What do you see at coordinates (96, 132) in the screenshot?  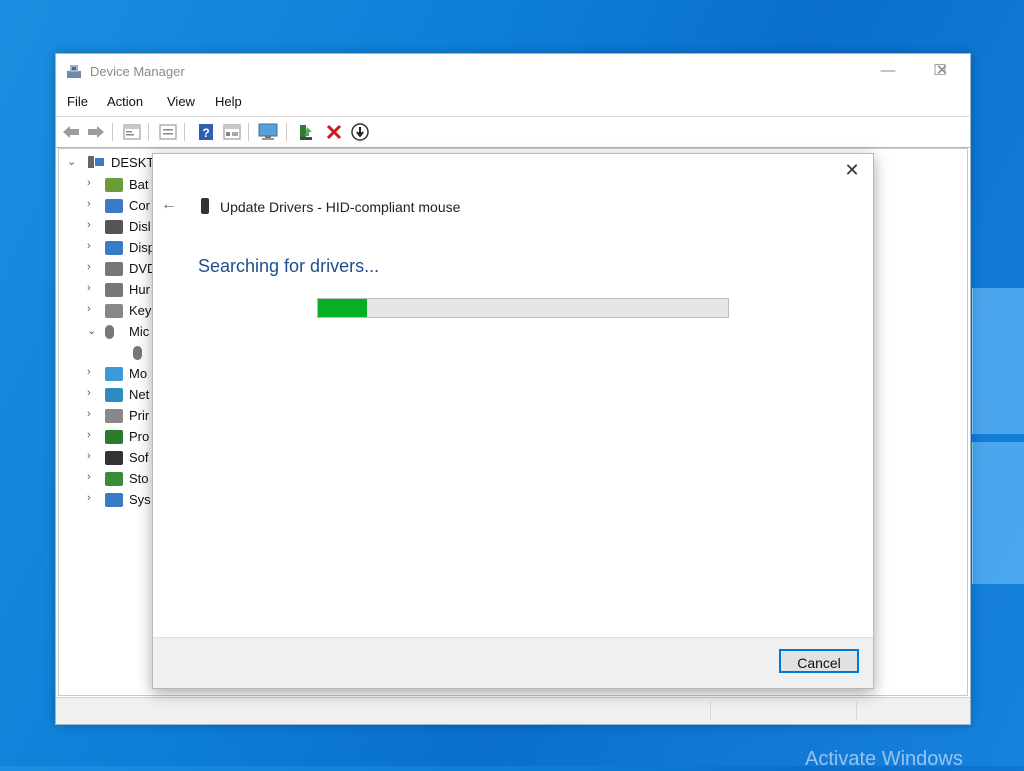 I see `forward-icon` at bounding box center [96, 132].